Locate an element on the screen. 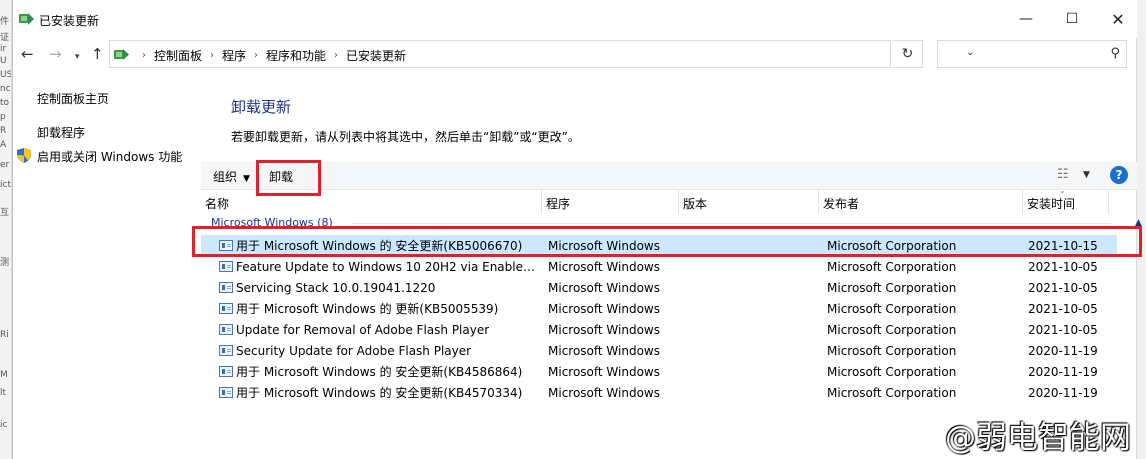 The image size is (1146, 459). column-header-install-date: ⌄ 安装时间 is located at coordinates (1066, 200).